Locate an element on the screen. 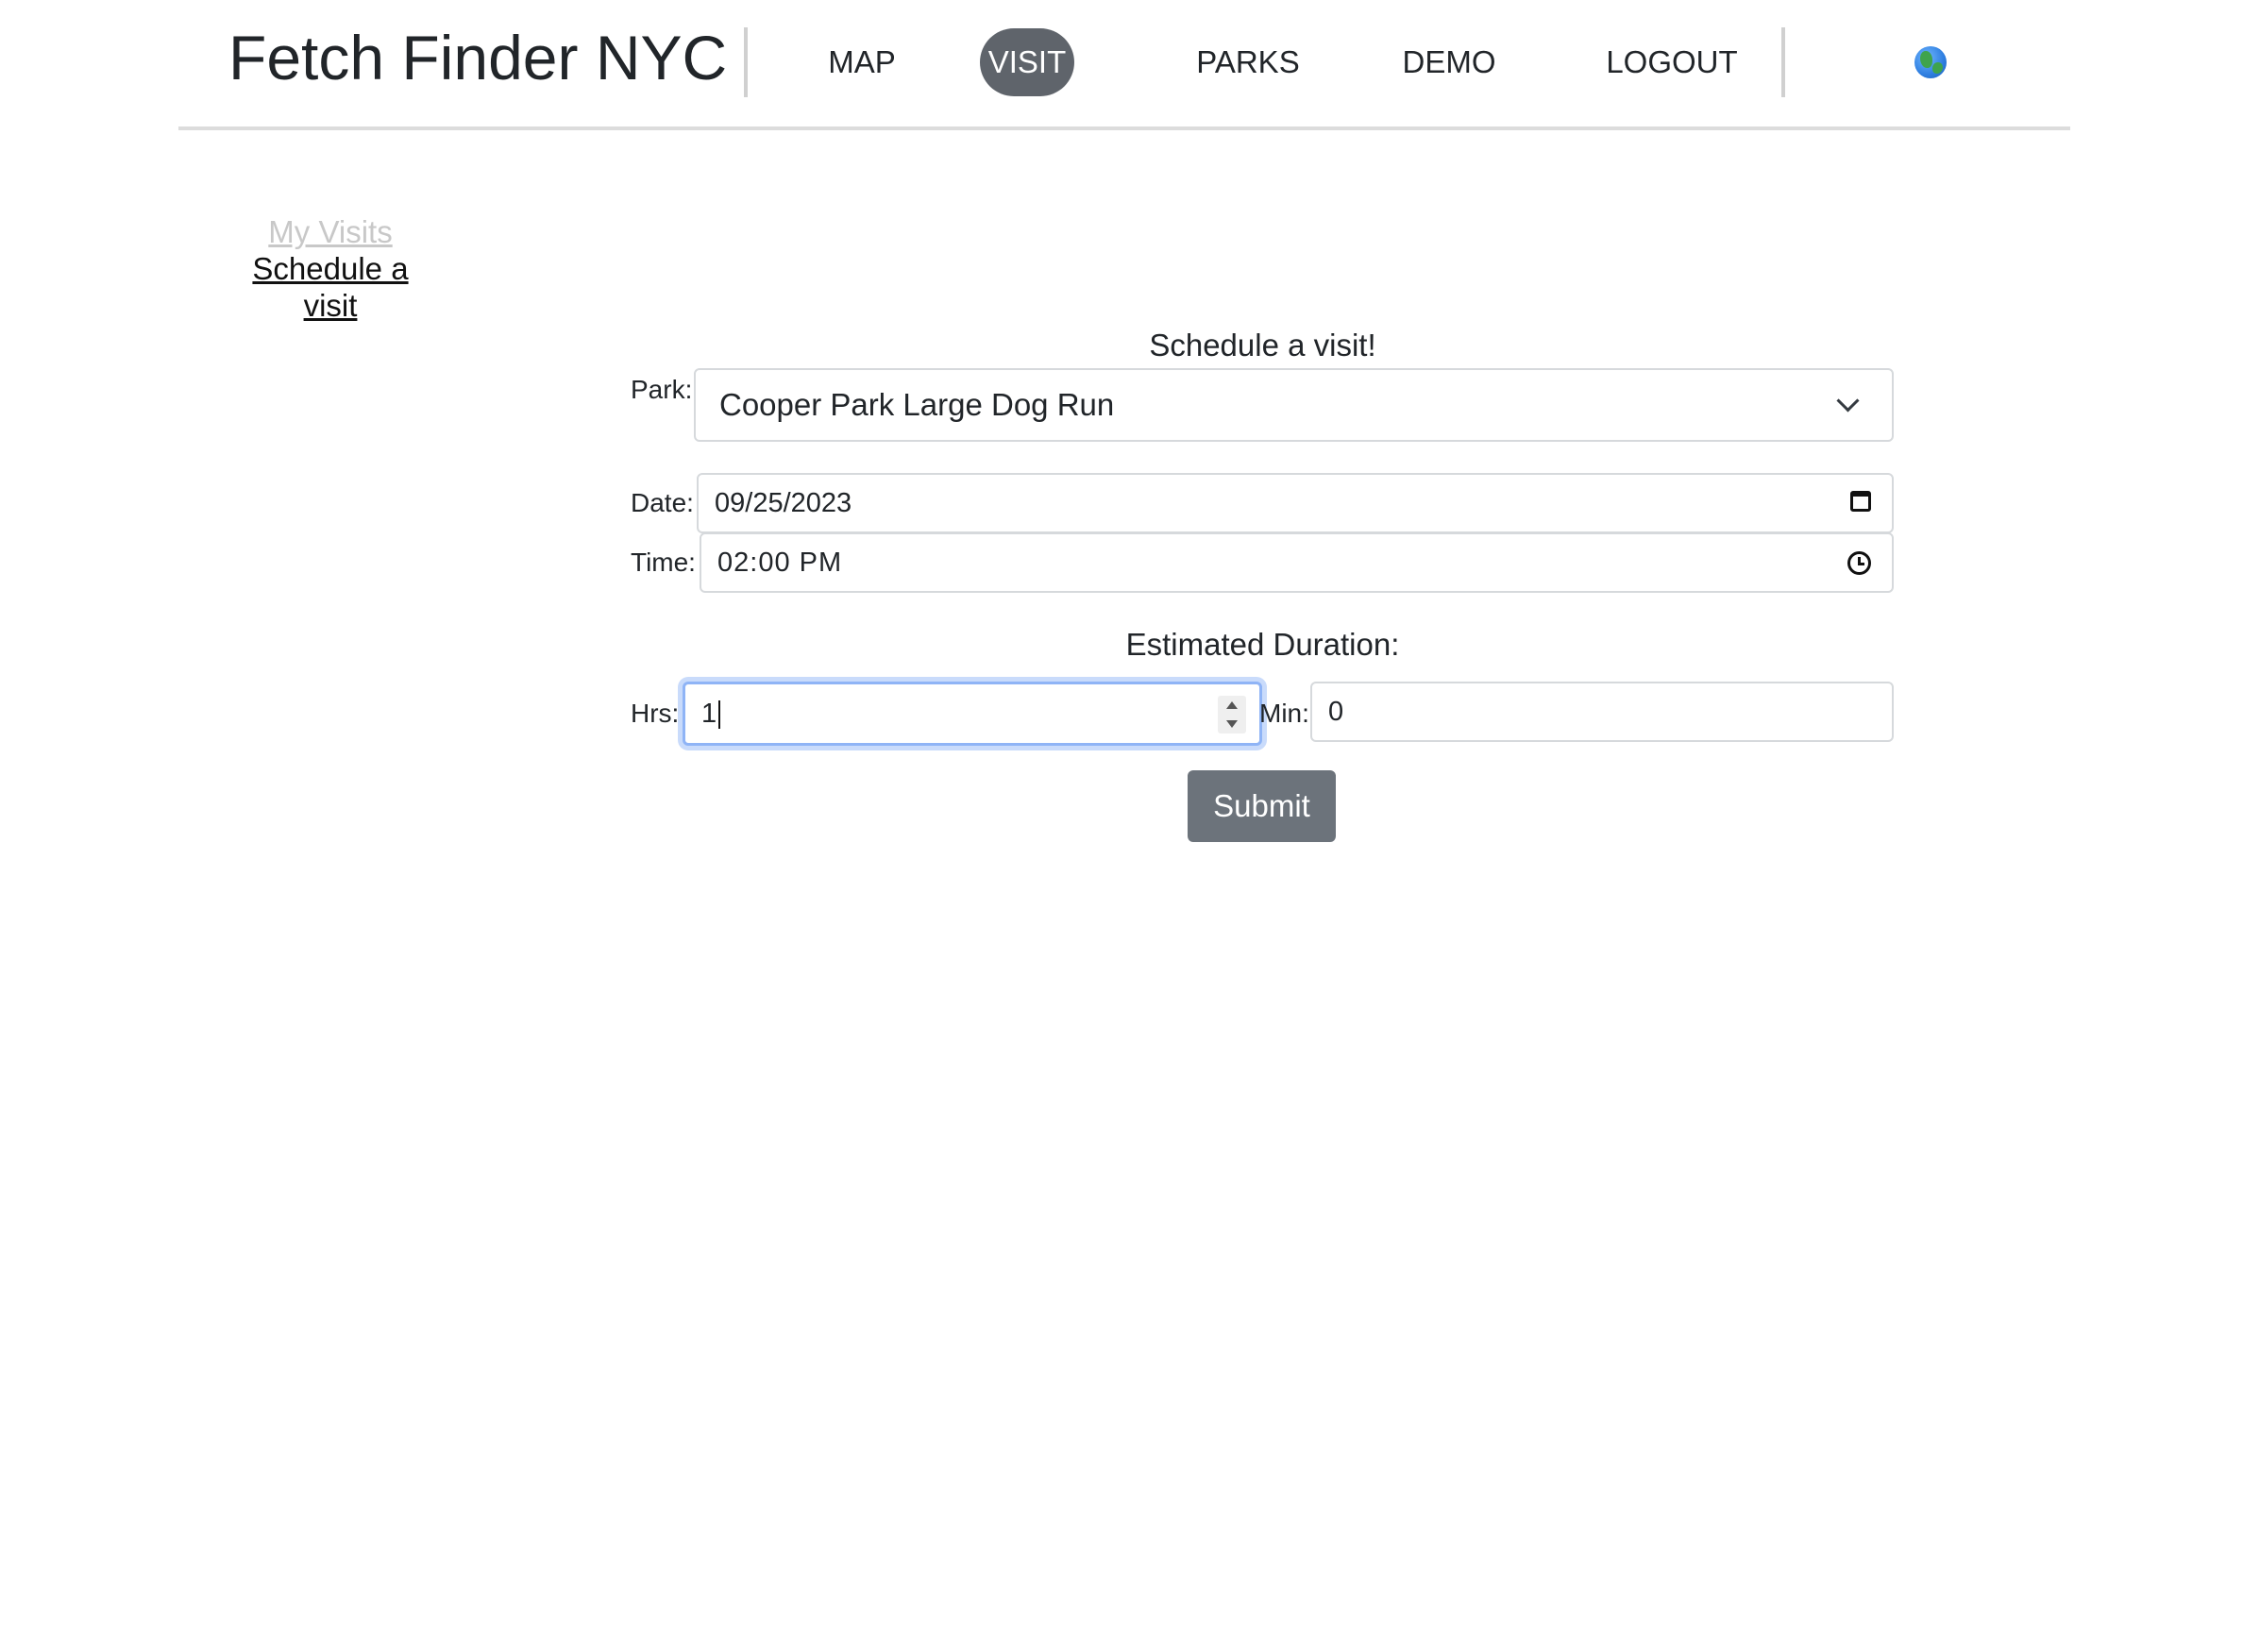 The image size is (2243, 1652). stepper-down-icon is located at coordinates (1232, 724).